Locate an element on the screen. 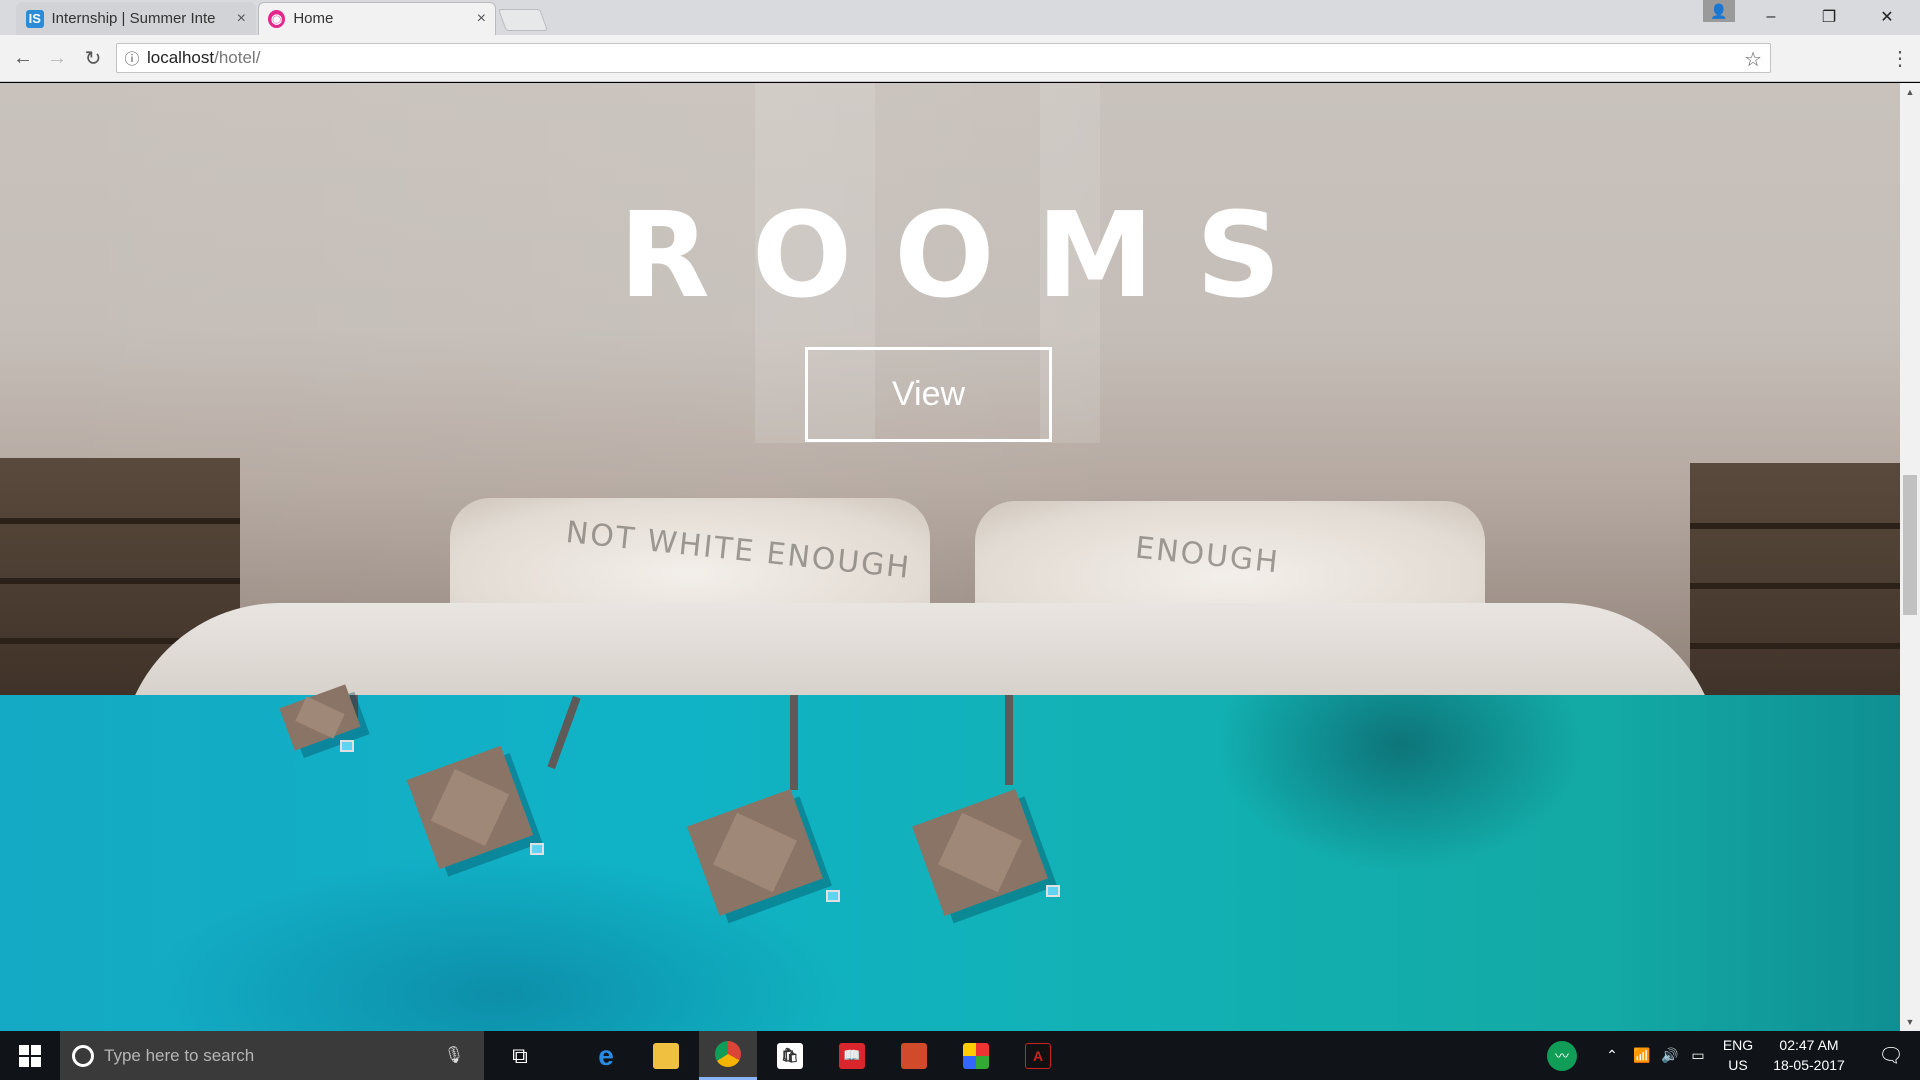  rooms-heading: ROOMS is located at coordinates (971, 255).